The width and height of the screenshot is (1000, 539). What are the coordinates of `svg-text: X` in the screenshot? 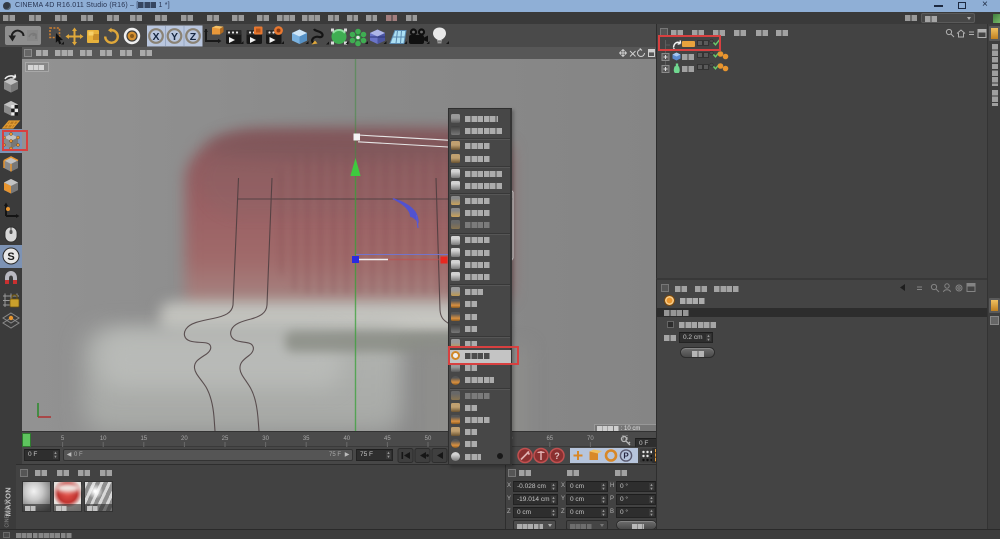 It's located at (155, 37).